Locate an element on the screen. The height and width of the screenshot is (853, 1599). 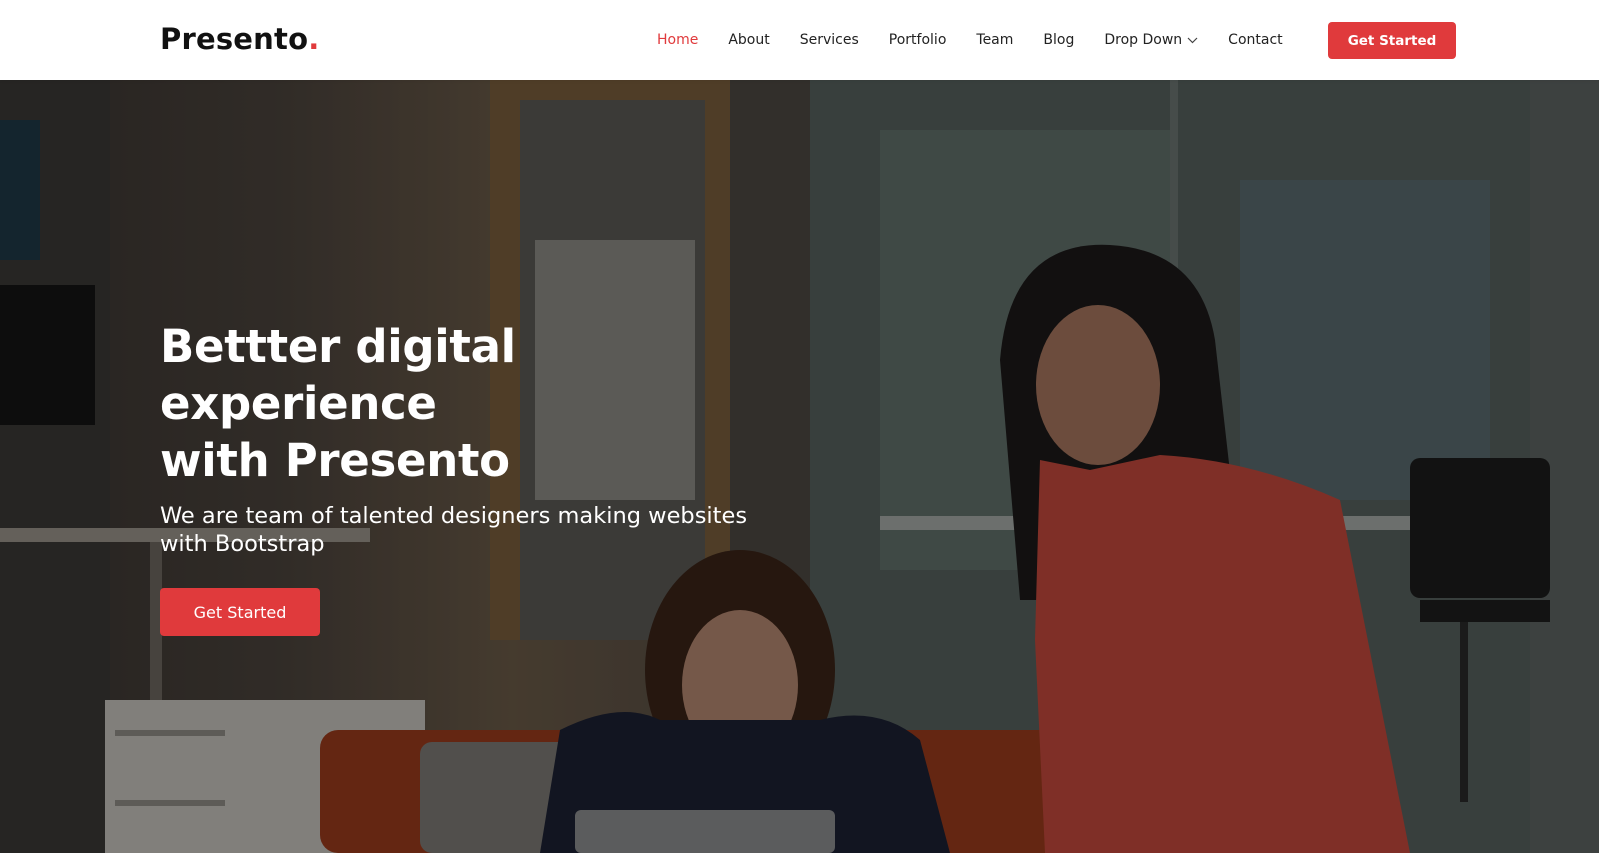
brand-name: Presento is located at coordinates (234, 39).